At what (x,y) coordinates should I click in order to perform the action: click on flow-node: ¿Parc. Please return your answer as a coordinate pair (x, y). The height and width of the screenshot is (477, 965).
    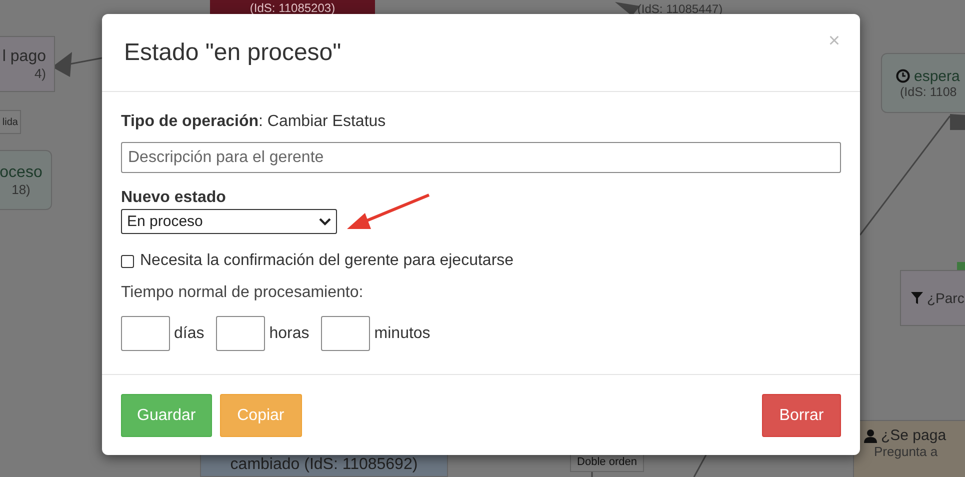
    Looking at the image, I should click on (932, 298).